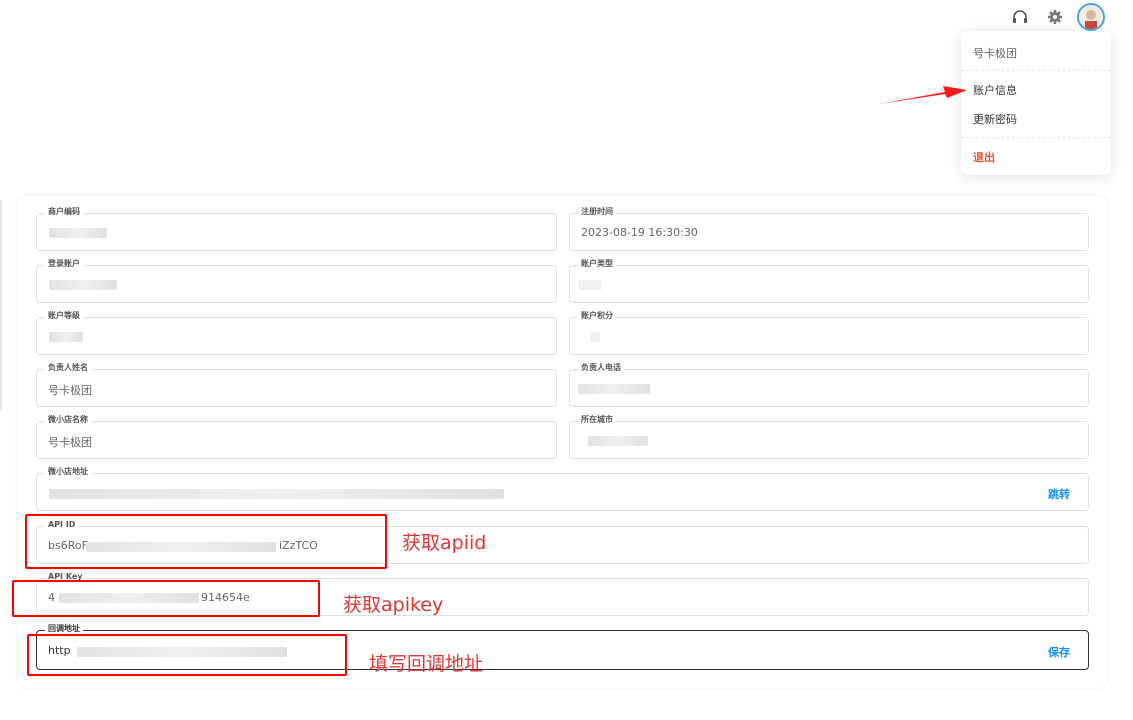 The image size is (1133, 720). What do you see at coordinates (296, 384) in the screenshot?
I see `contact-name-field: 负责人姓名 号卡极团` at bounding box center [296, 384].